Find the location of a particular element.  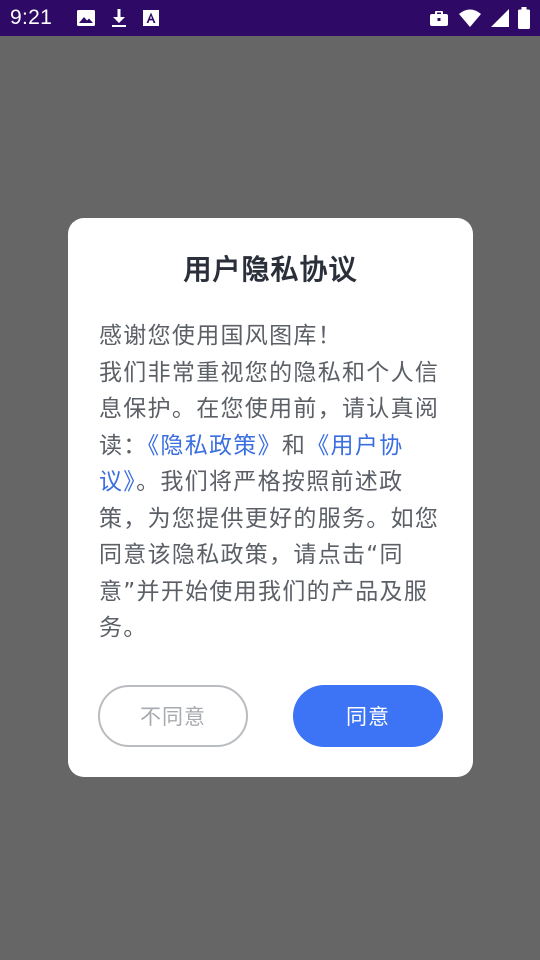

dialog-title: 用户隐私协议 is located at coordinates (270, 269).